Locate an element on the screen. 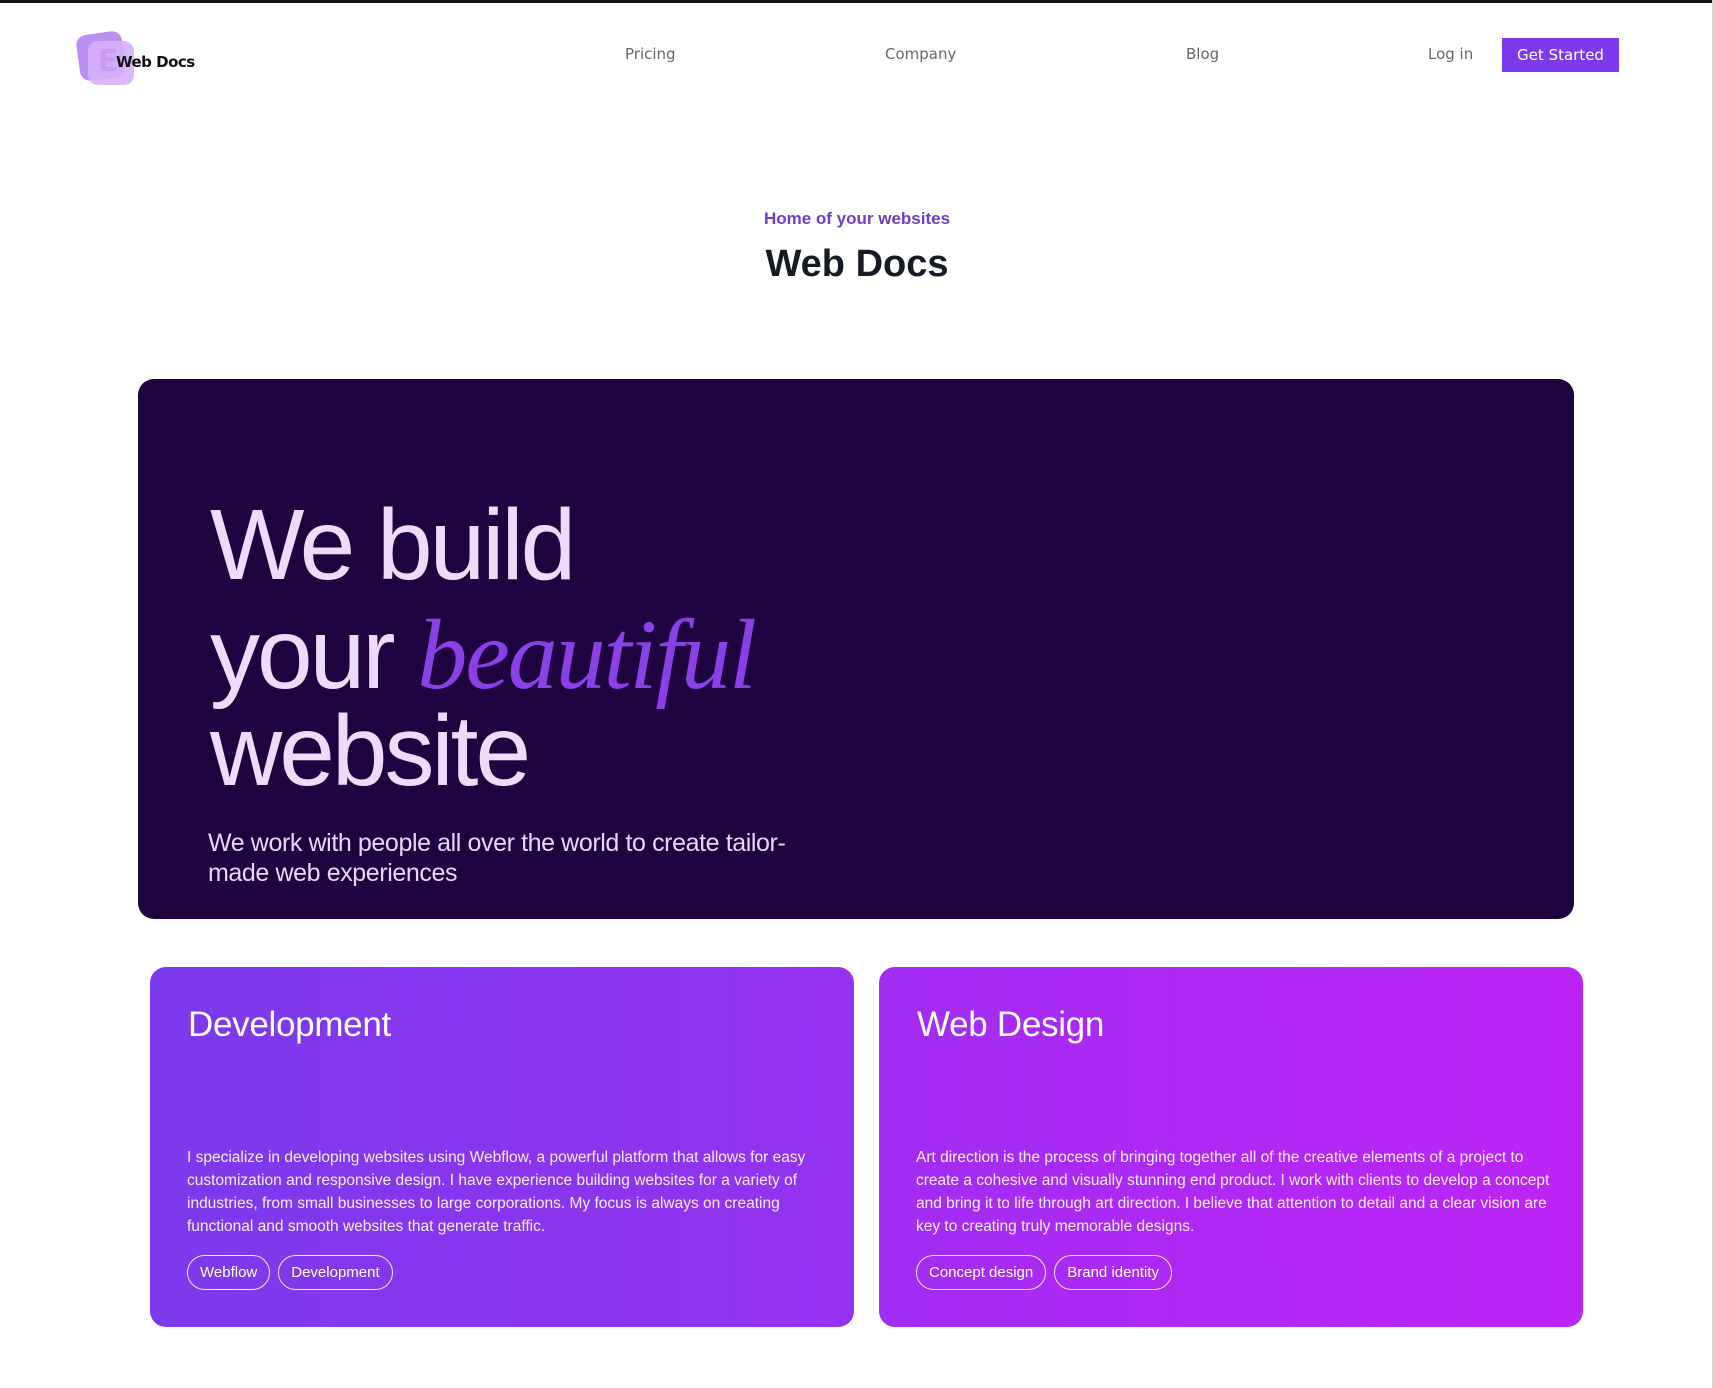  card-title: Development is located at coordinates (289, 1024).